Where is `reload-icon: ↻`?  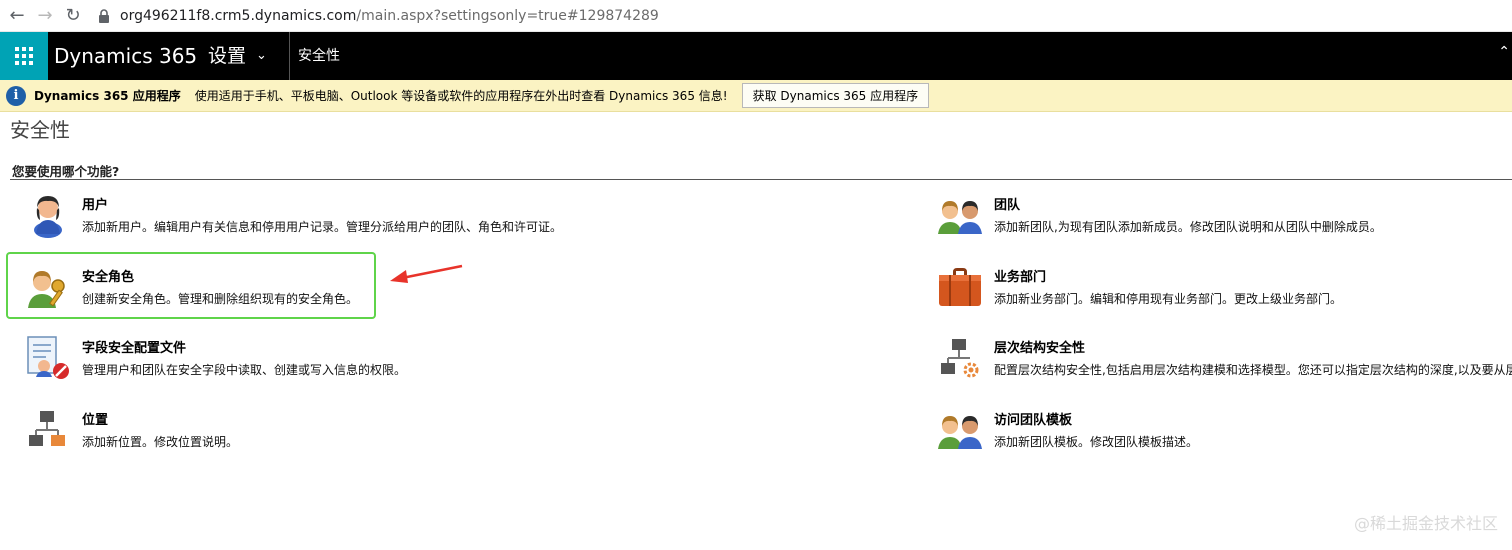
reload-icon: ↻ is located at coordinates (73, 16).